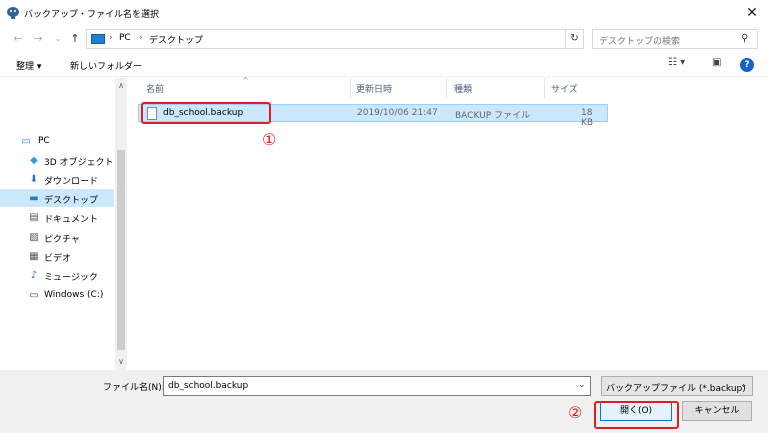 This screenshot has width=768, height=433. What do you see at coordinates (74, 295) in the screenshot?
I see `sidebar-item-label: Windows (C:)` at bounding box center [74, 295].